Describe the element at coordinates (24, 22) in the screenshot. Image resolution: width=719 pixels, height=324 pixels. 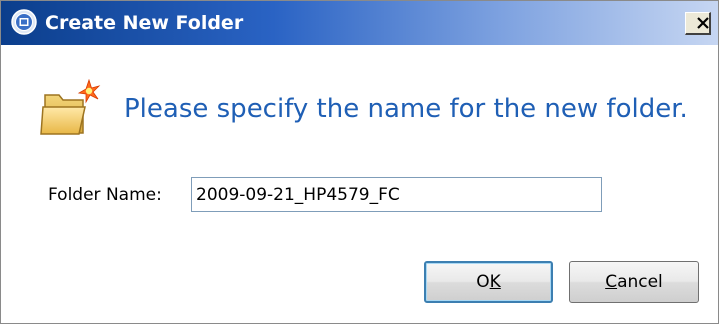
I see `app-logo-icon` at that location.